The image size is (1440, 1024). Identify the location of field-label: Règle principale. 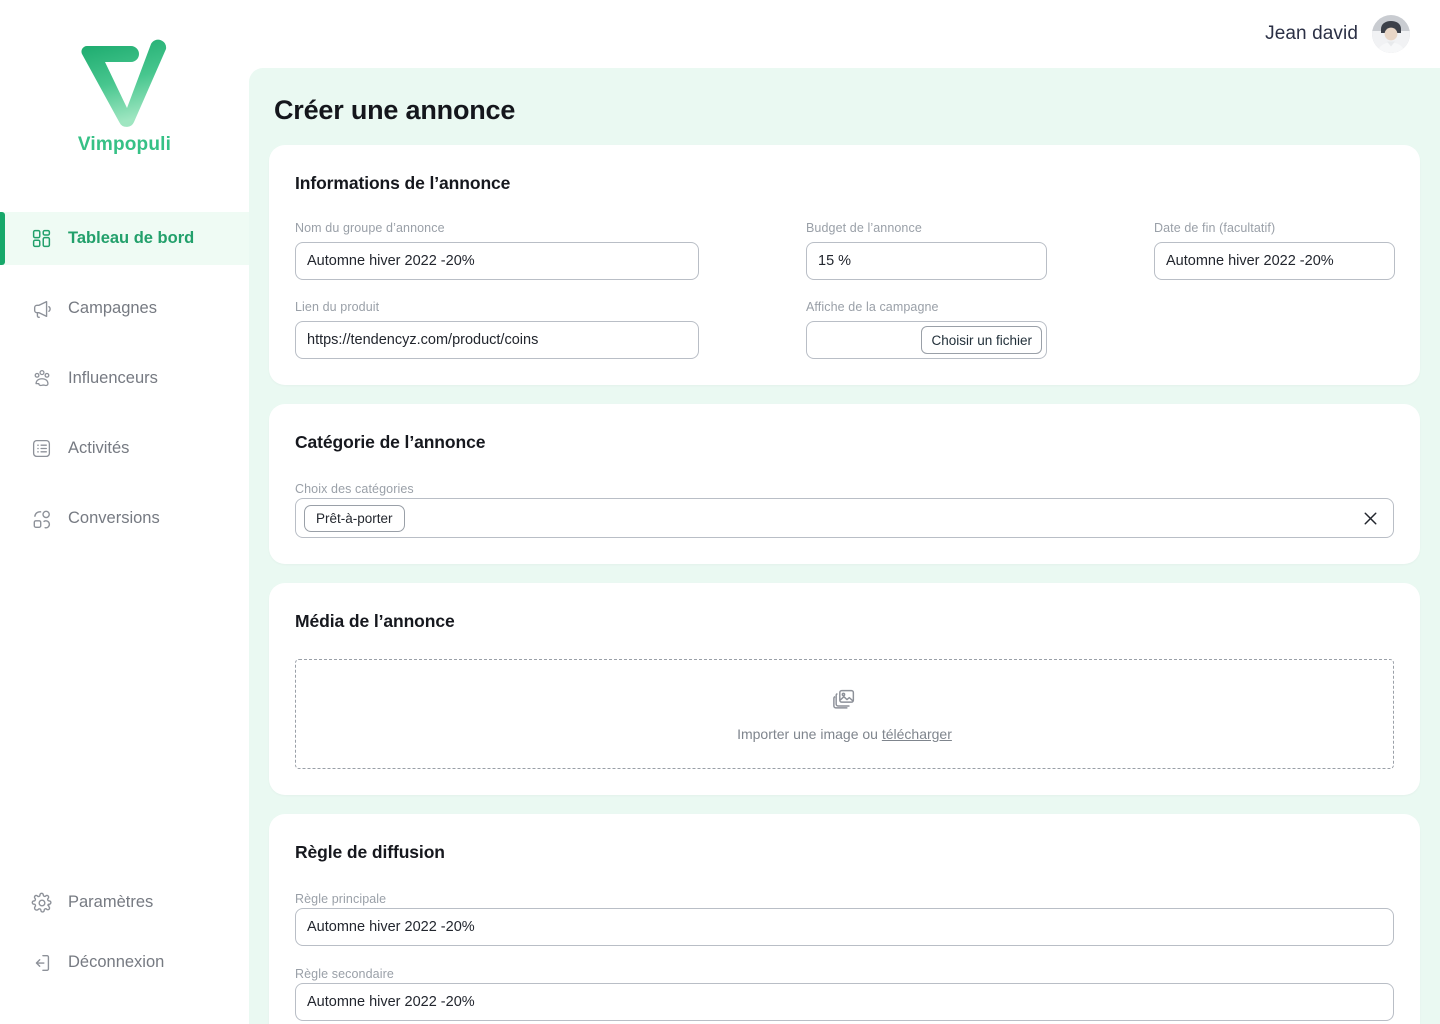
(341, 899).